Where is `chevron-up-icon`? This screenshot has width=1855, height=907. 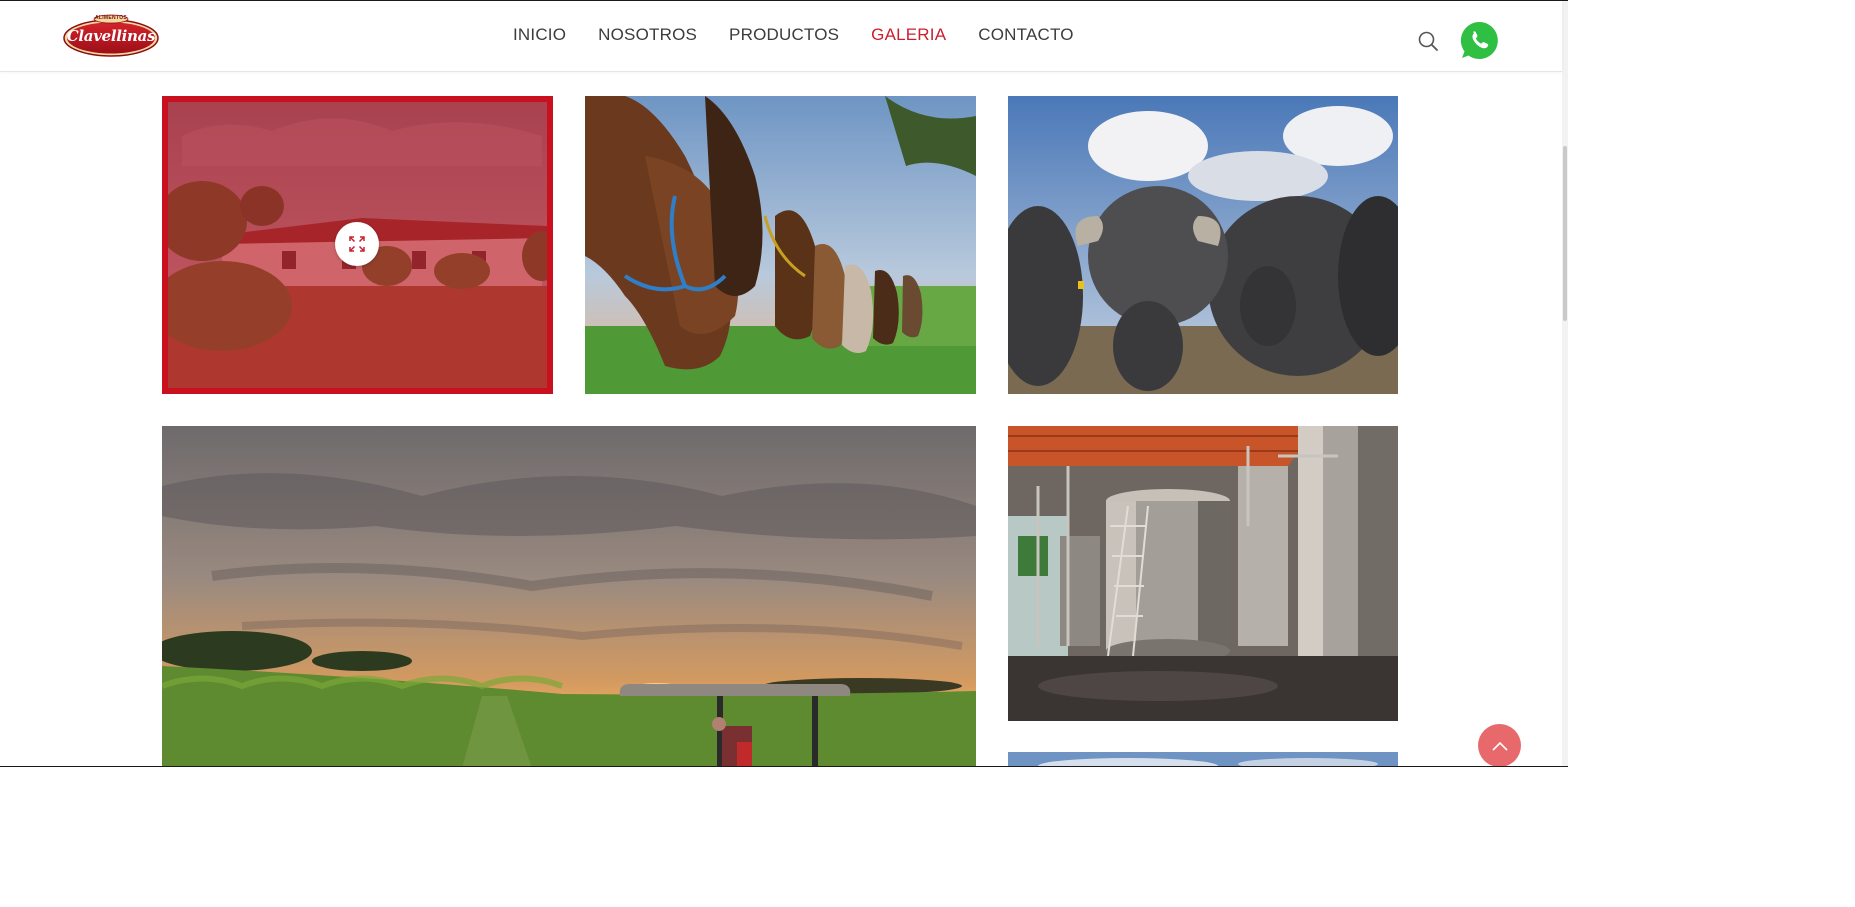 chevron-up-icon is located at coordinates (1499, 746).